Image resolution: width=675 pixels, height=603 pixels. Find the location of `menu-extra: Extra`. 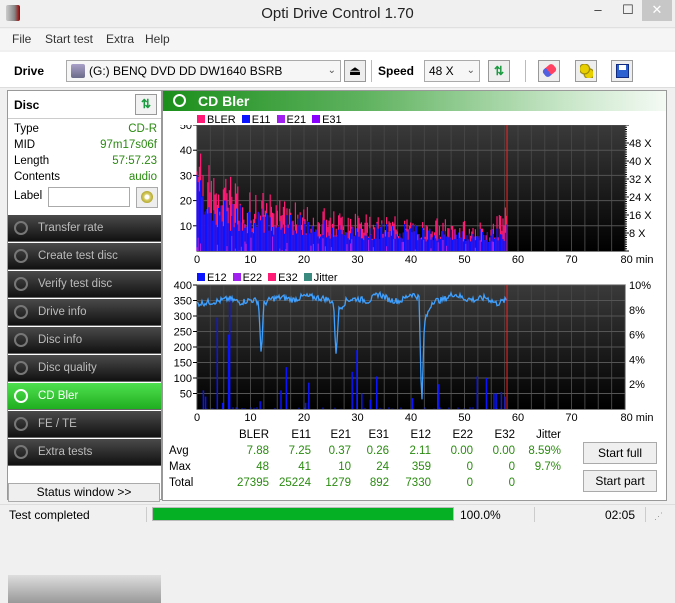

menu-extra: Extra is located at coordinates (120, 39).